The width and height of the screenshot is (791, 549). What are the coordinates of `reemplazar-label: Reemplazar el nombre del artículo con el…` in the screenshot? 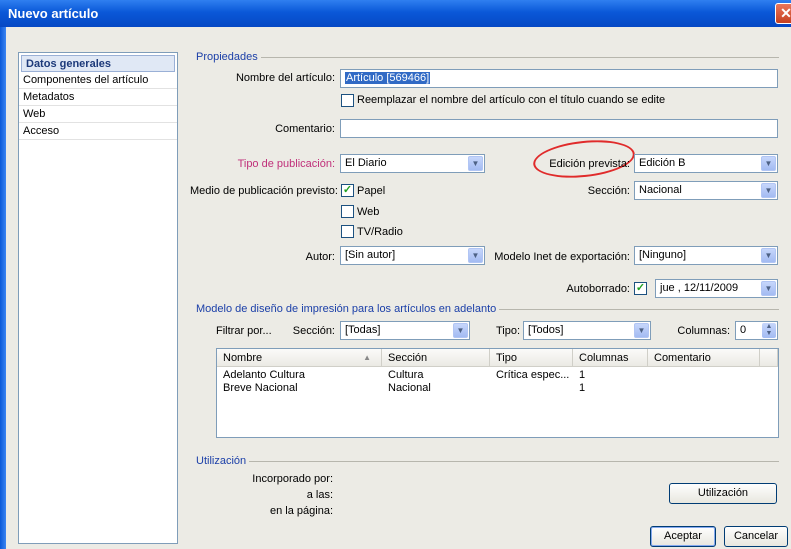 It's located at (511, 100).